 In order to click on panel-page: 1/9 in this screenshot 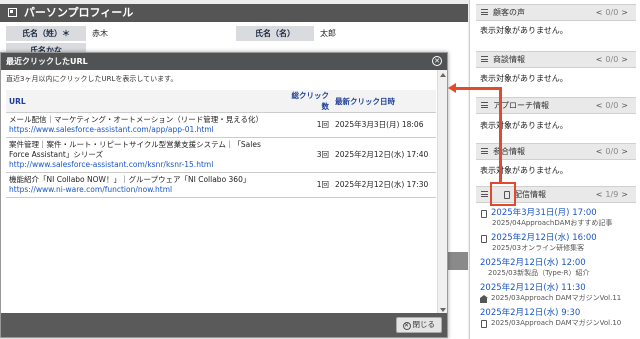, I will do `click(612, 194)`.